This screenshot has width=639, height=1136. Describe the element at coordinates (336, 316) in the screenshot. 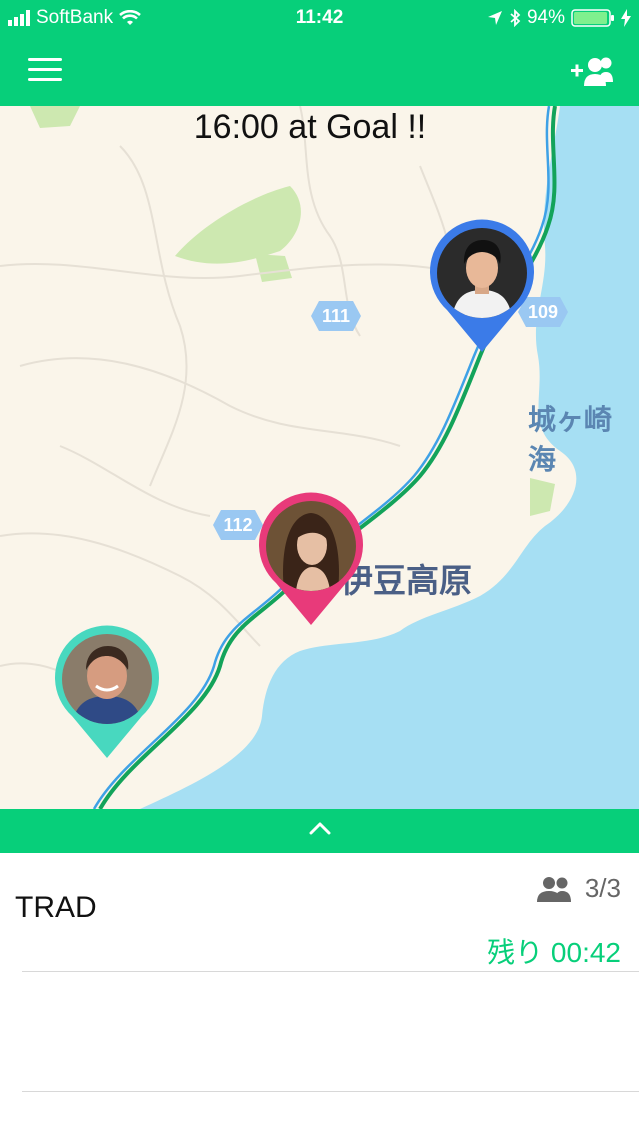

I see `route-badge-111: 111` at that location.